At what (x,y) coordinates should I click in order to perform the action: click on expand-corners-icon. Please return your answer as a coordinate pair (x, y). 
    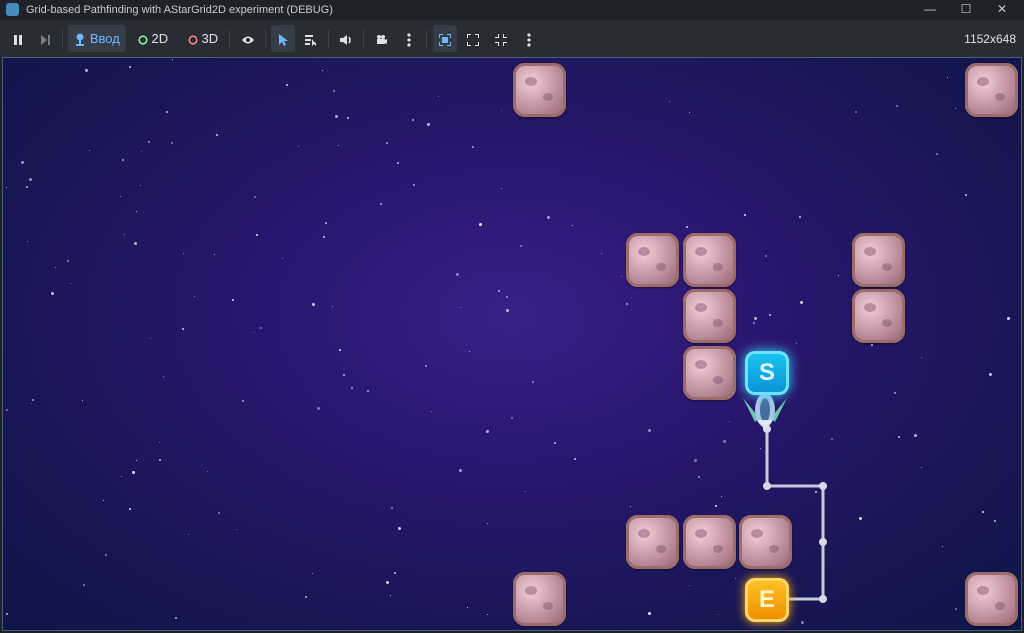
    Looking at the image, I should click on (473, 39).